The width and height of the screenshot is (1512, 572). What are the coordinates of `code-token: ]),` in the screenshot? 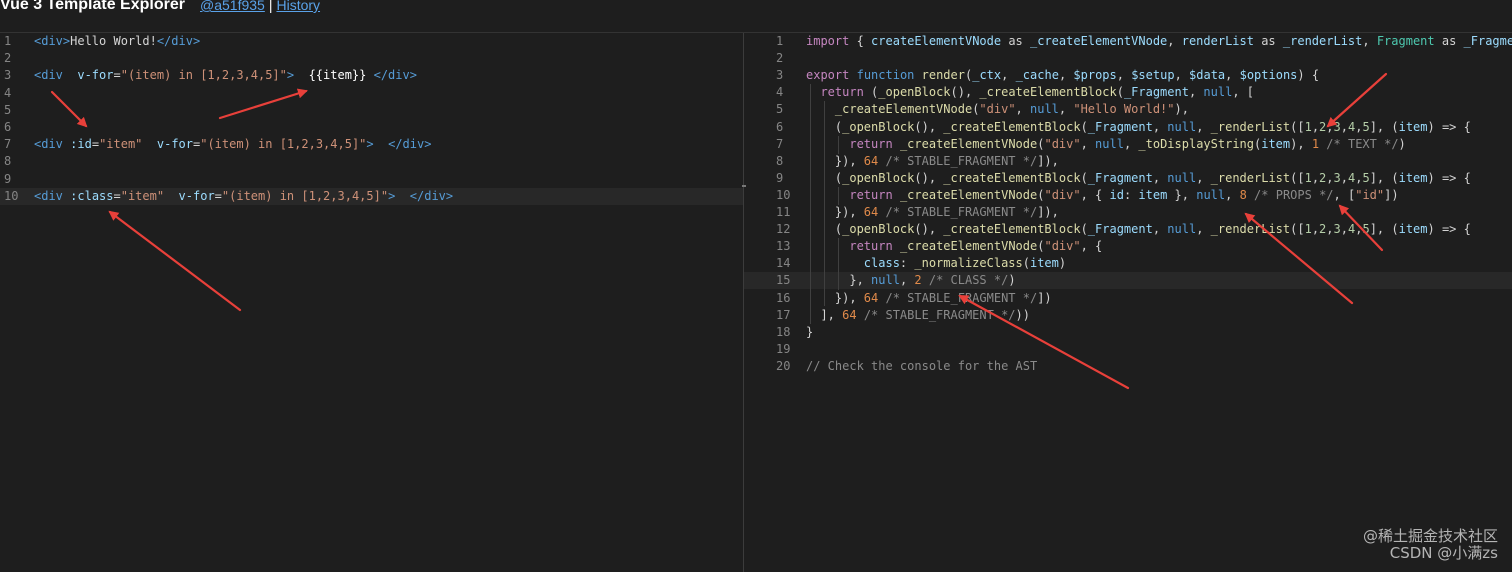 It's located at (1048, 160).